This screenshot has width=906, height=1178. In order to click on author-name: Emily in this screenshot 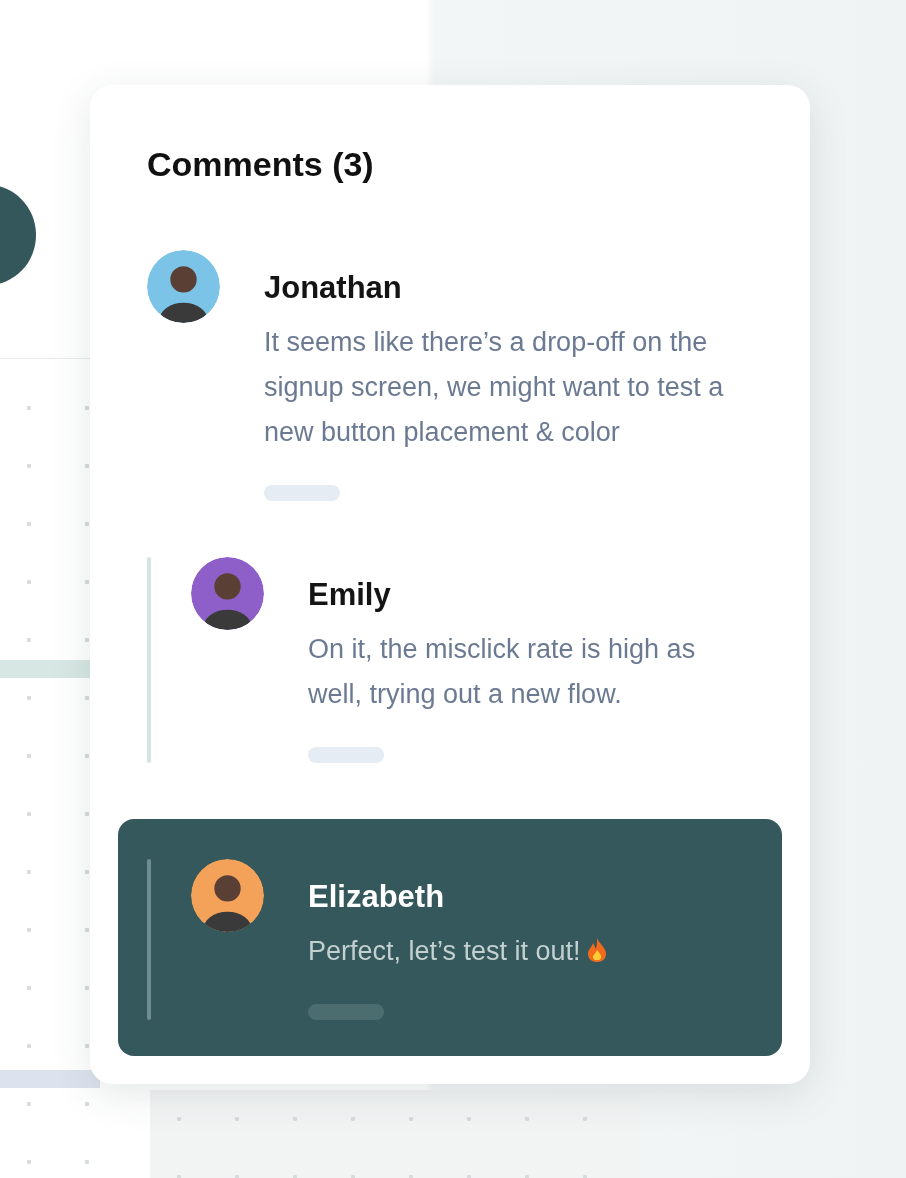, I will do `click(349, 595)`.